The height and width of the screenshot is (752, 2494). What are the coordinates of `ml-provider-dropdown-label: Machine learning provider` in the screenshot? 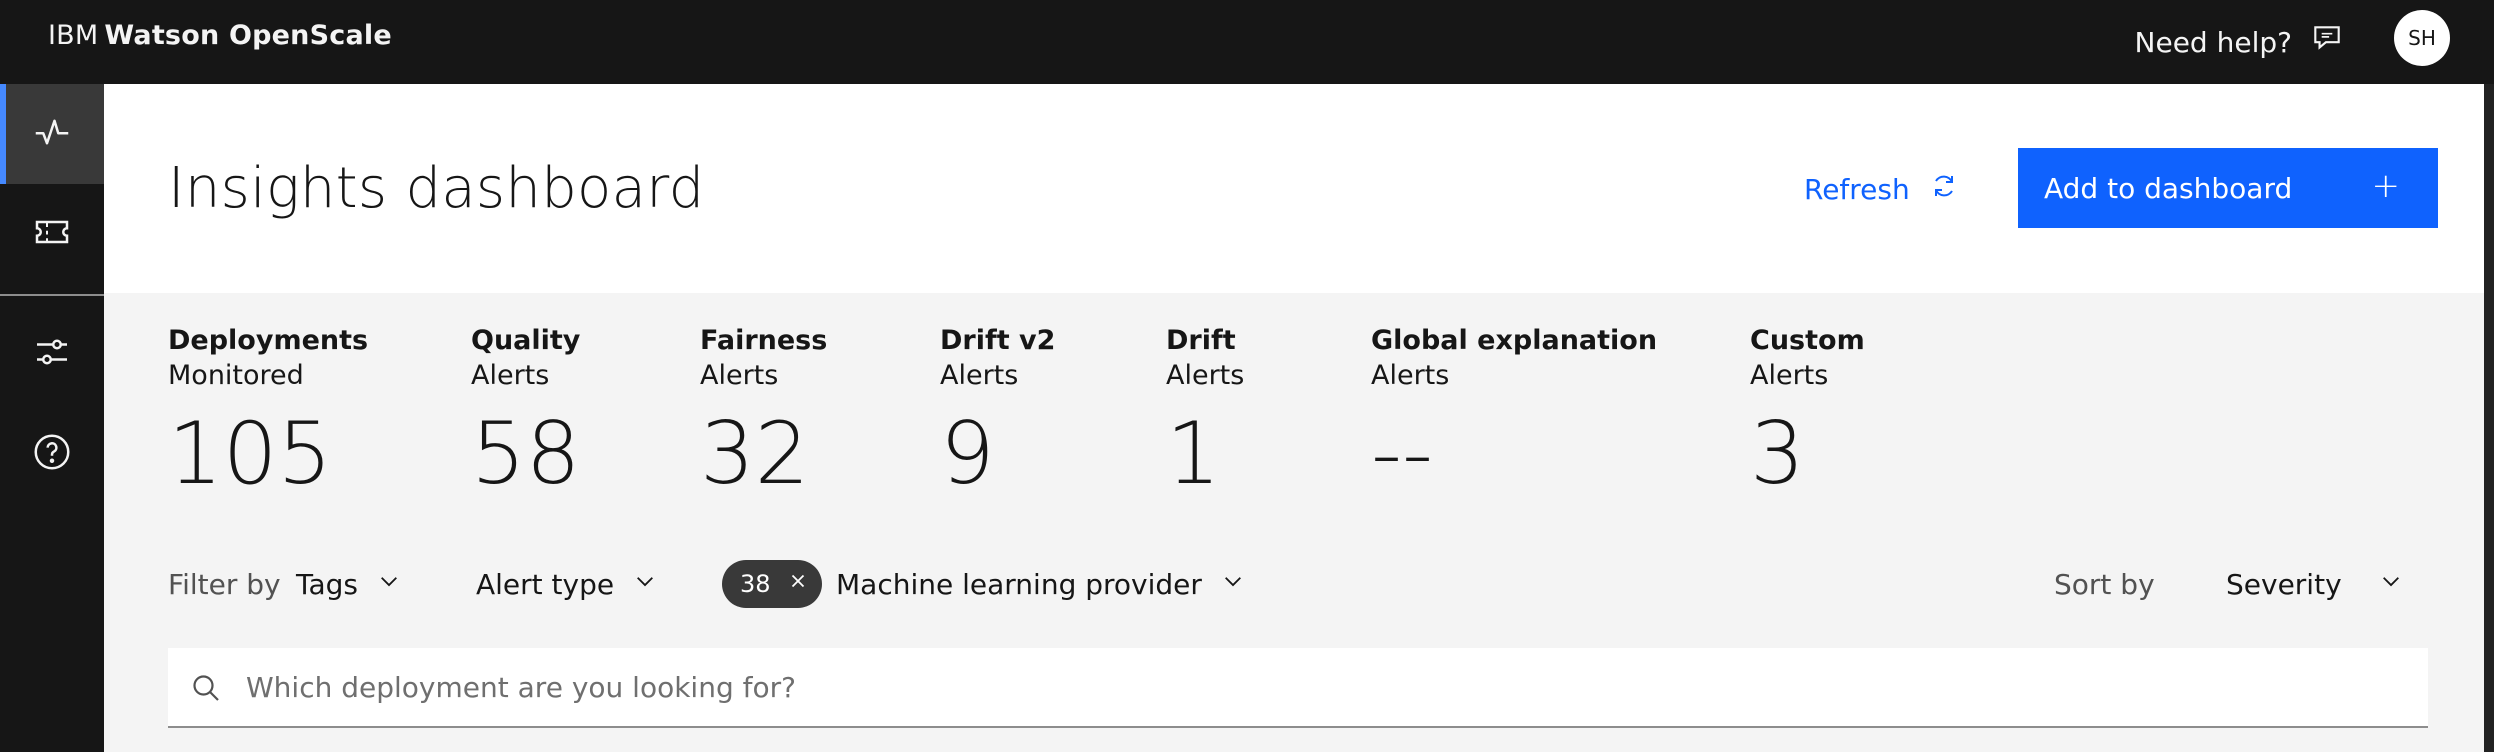 It's located at (1019, 584).